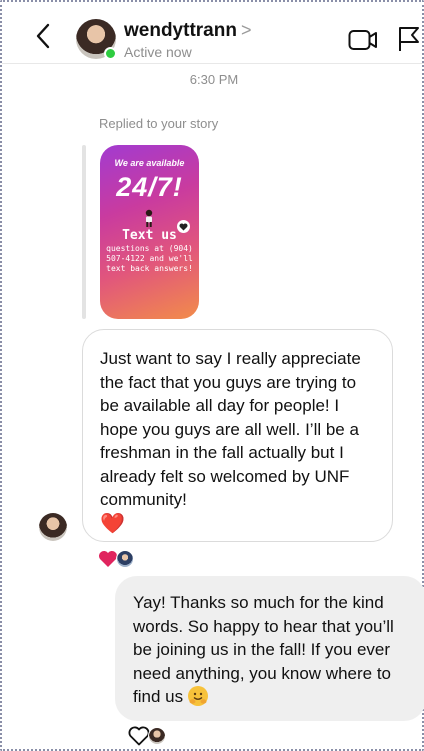  I want to click on back-button, so click(44, 36).